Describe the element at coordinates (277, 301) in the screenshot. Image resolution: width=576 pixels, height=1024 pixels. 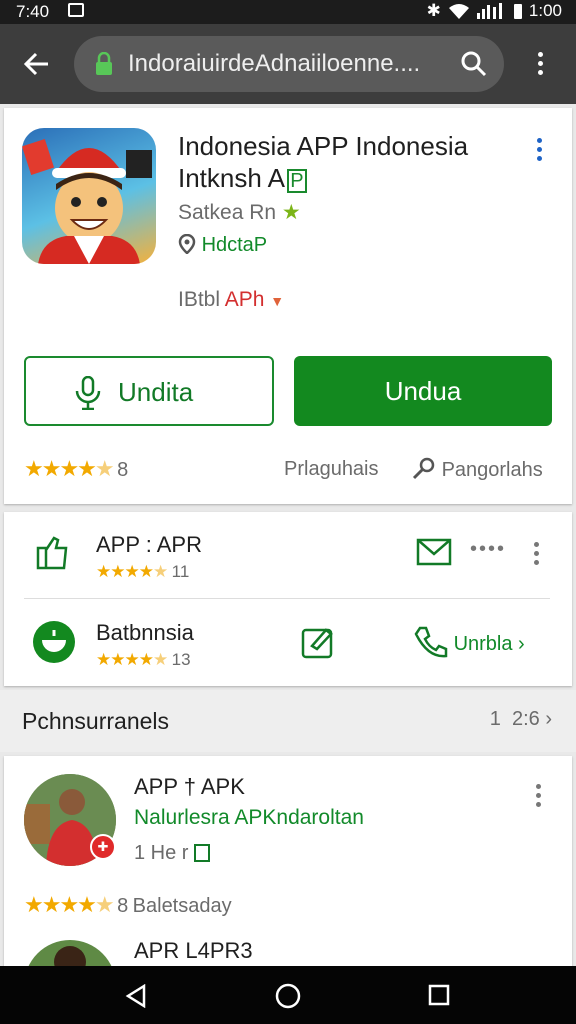
I see `dropdown-icon: ▼` at that location.